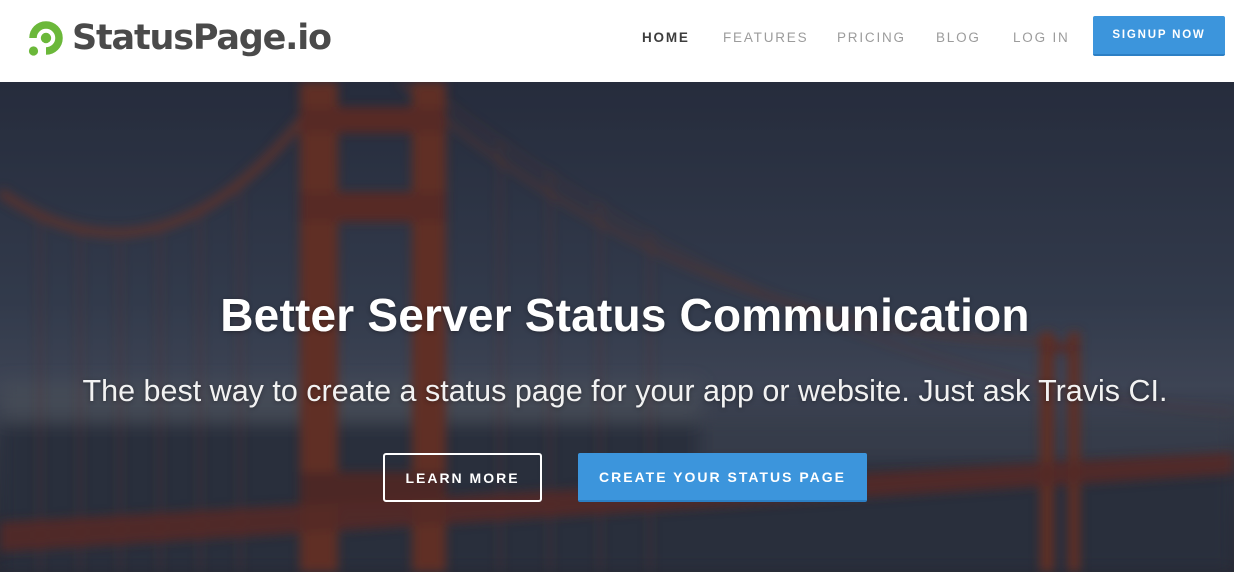 The height and width of the screenshot is (572, 1234). Describe the element at coordinates (765, 38) in the screenshot. I see `nav-features: FEATURES` at that location.